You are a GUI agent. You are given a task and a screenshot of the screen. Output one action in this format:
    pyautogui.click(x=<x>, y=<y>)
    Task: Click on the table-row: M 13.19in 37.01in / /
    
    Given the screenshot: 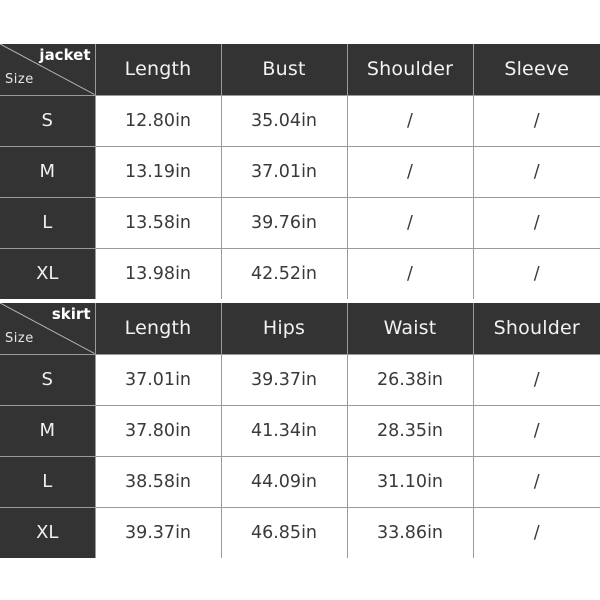 What is the action you would take?
    pyautogui.click(x=300, y=172)
    